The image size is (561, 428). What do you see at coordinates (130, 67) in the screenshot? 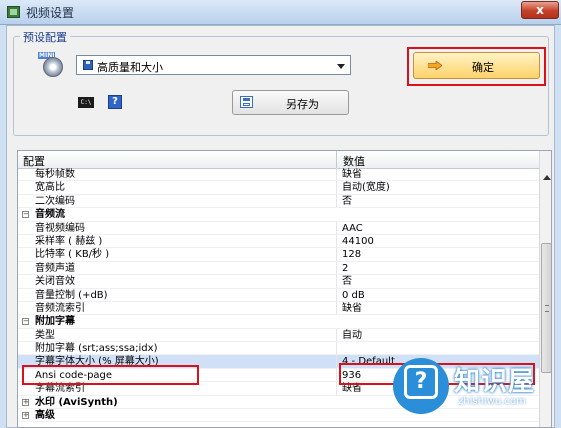
I see `preset-dropdown-value: 高质量和大小` at bounding box center [130, 67].